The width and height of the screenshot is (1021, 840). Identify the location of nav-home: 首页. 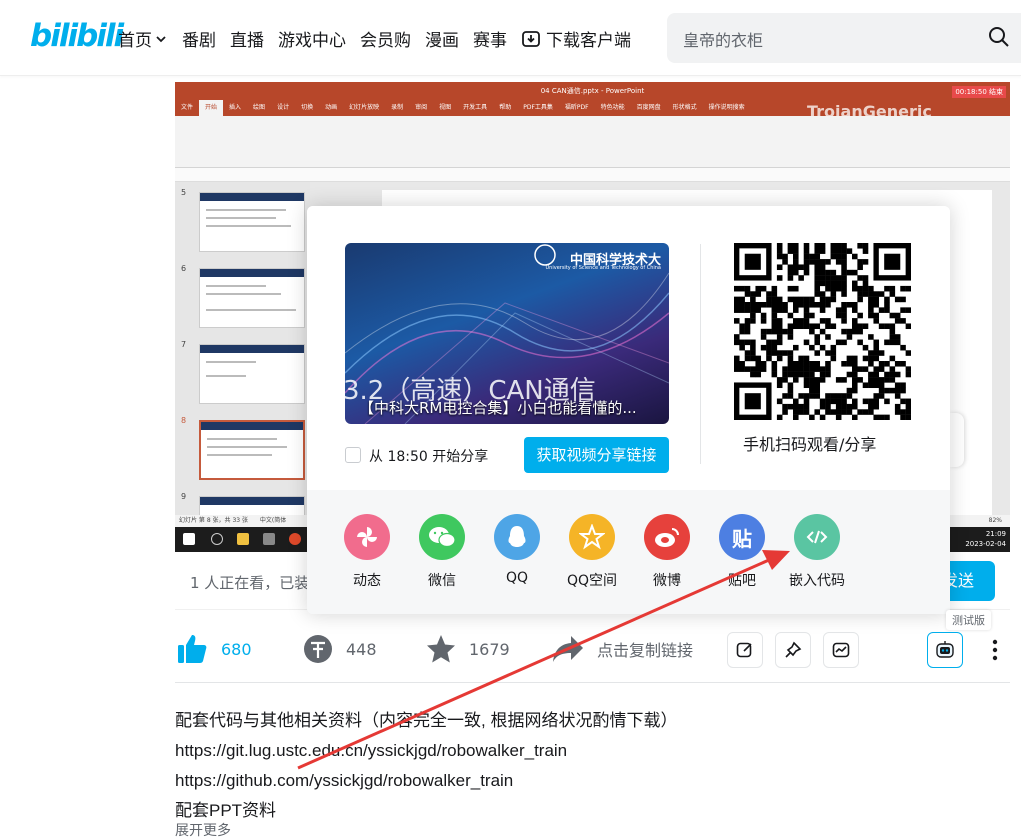
(143, 38).